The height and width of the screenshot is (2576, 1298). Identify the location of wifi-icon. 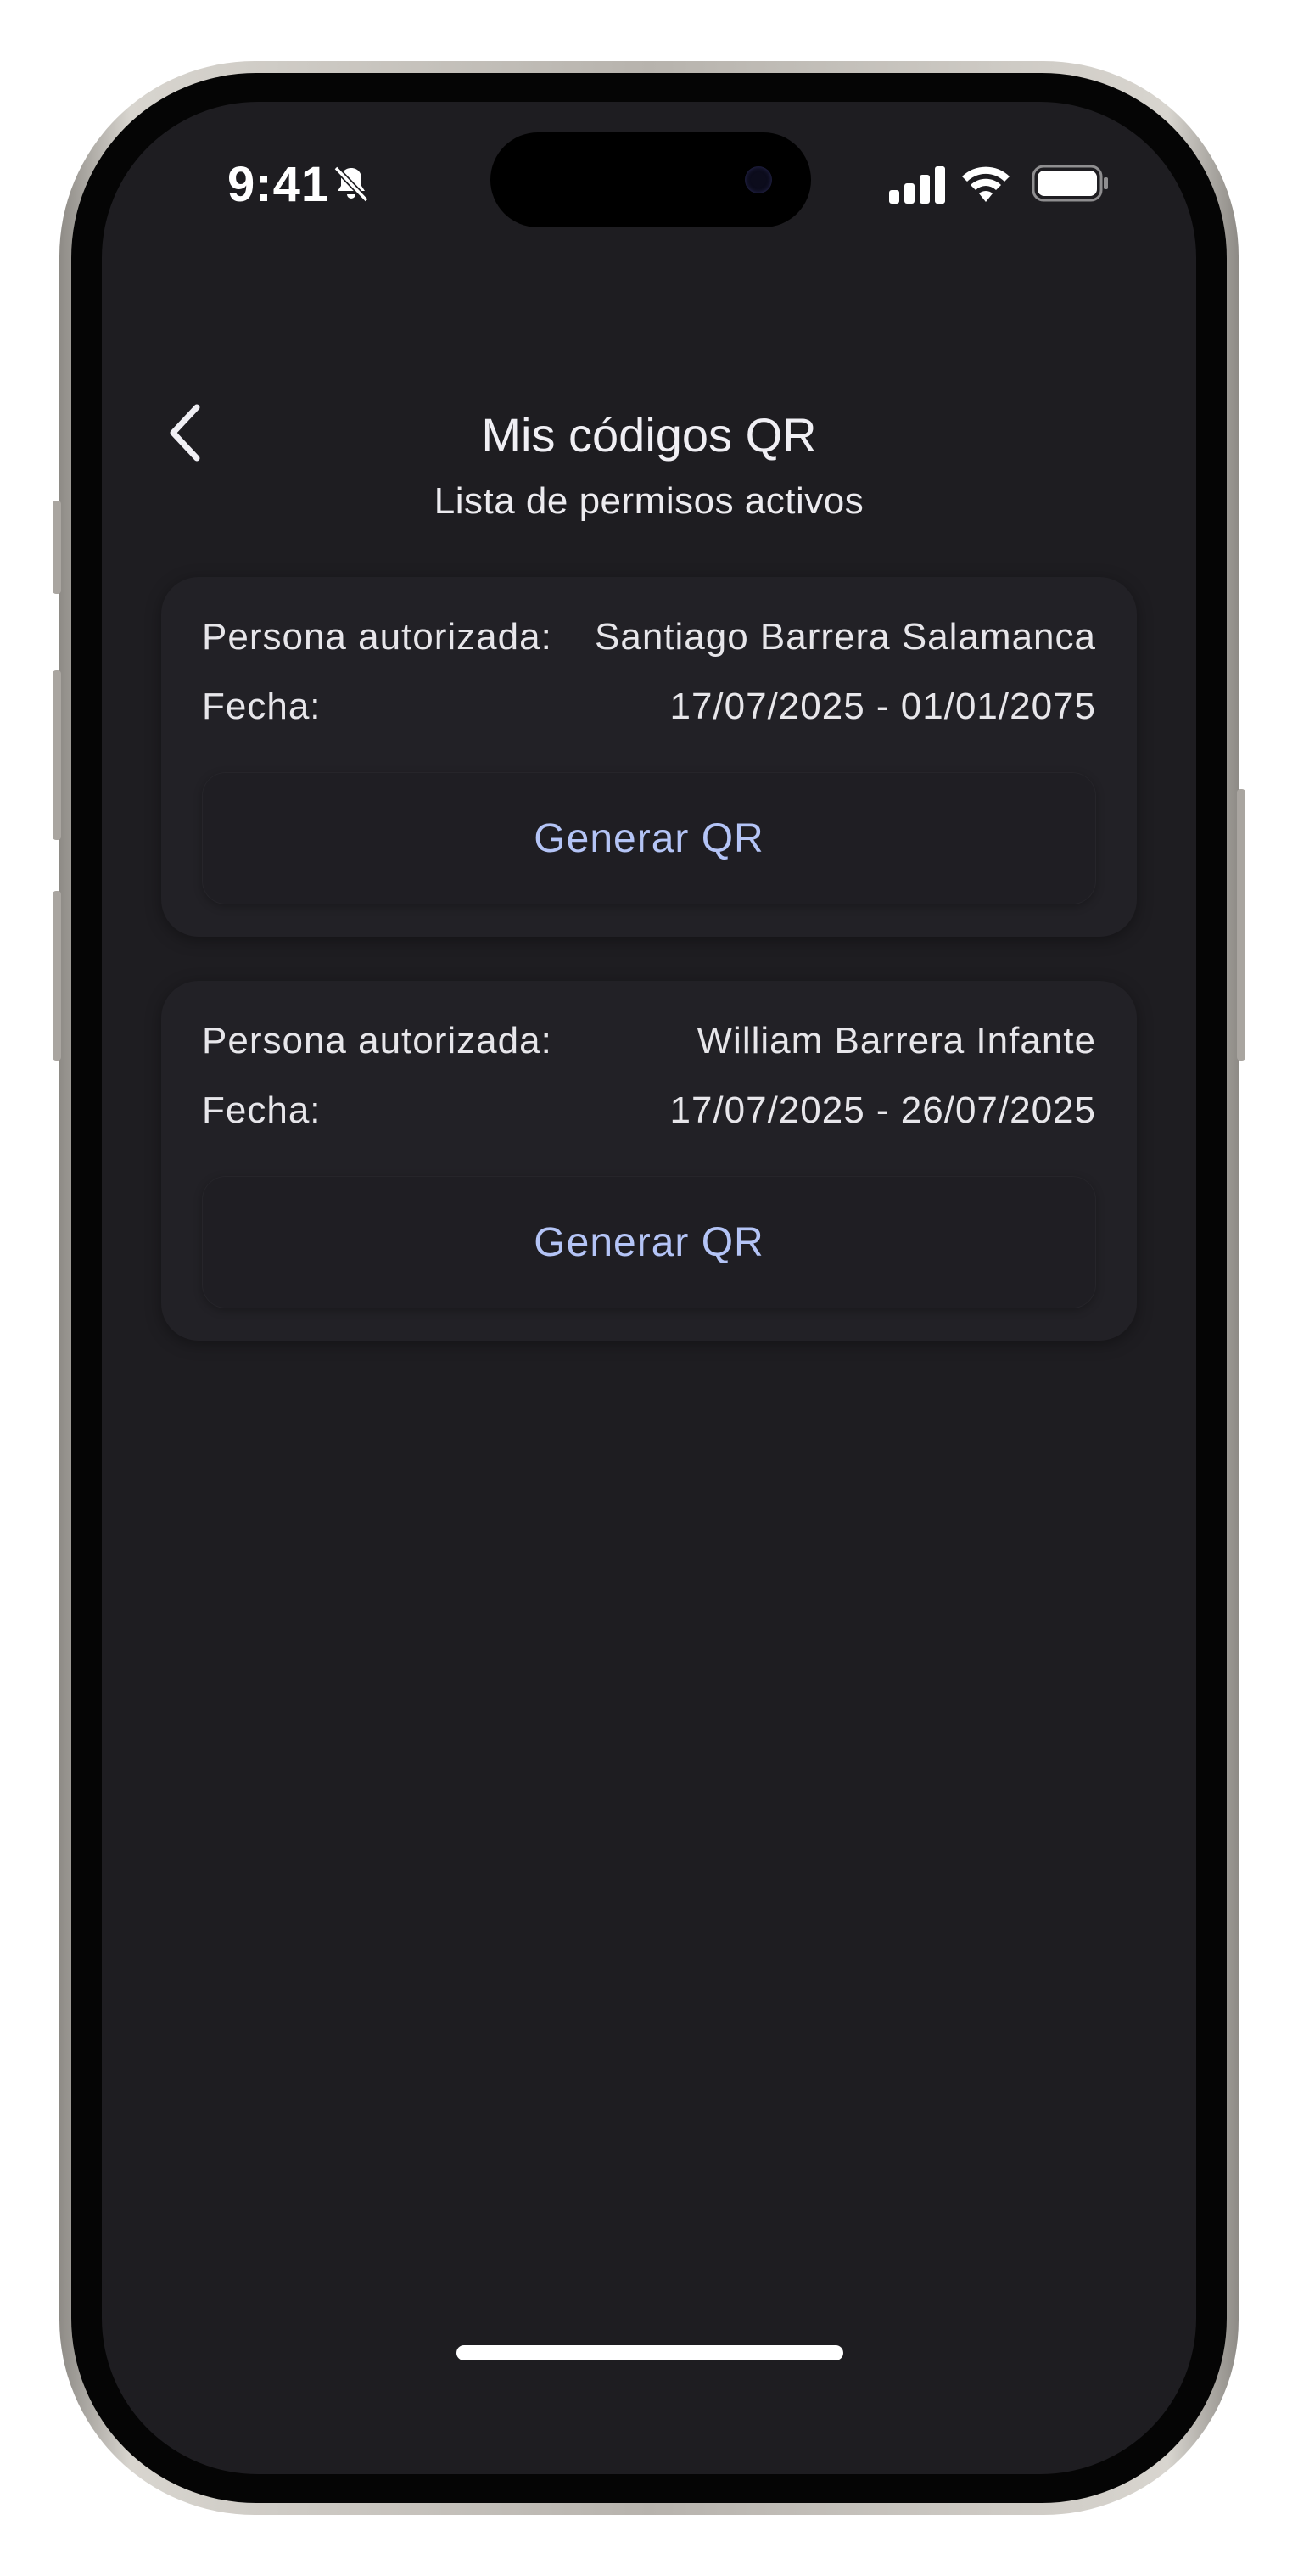
(986, 184).